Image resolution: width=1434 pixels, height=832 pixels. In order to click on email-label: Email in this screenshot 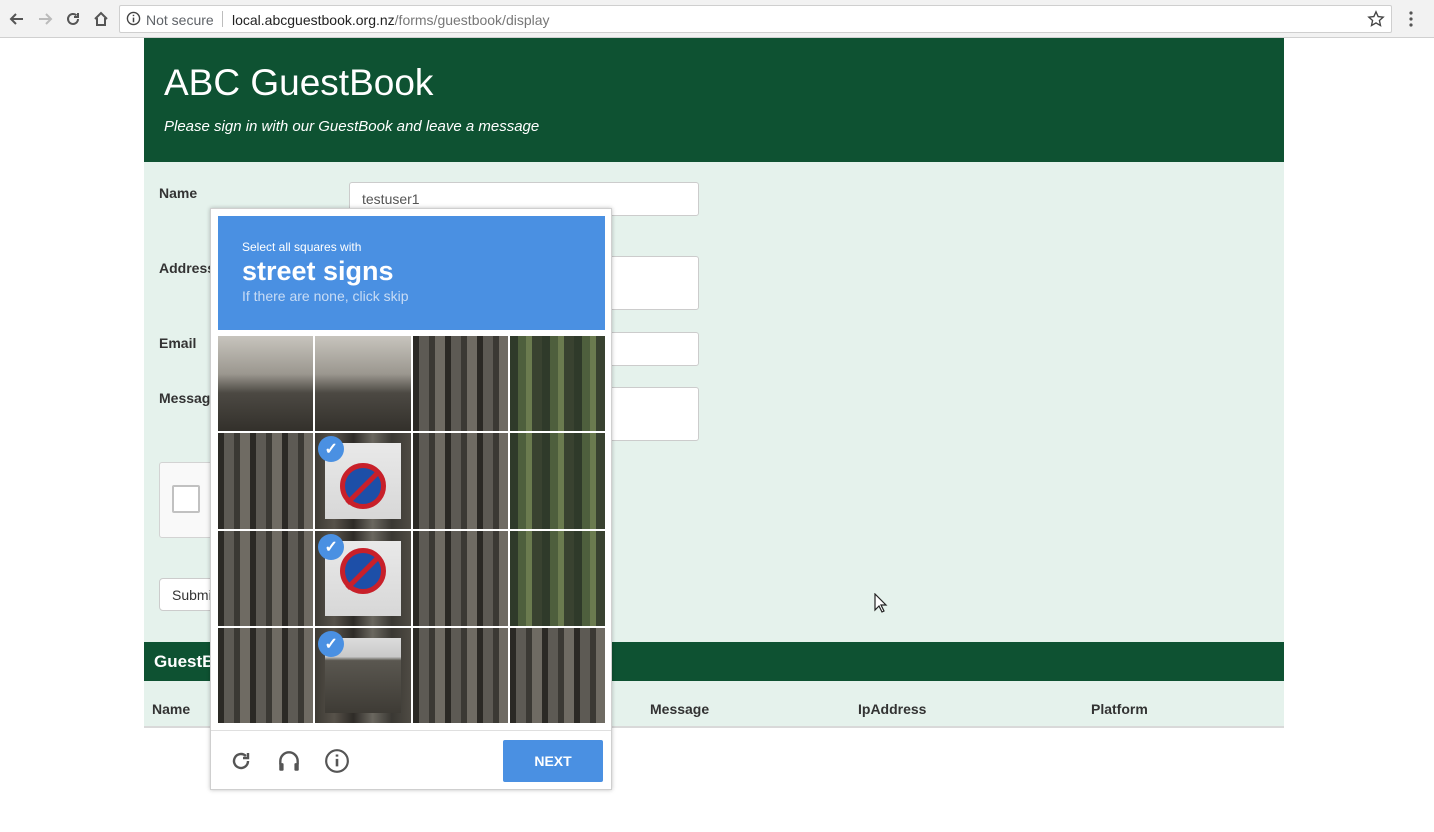, I will do `click(178, 343)`.